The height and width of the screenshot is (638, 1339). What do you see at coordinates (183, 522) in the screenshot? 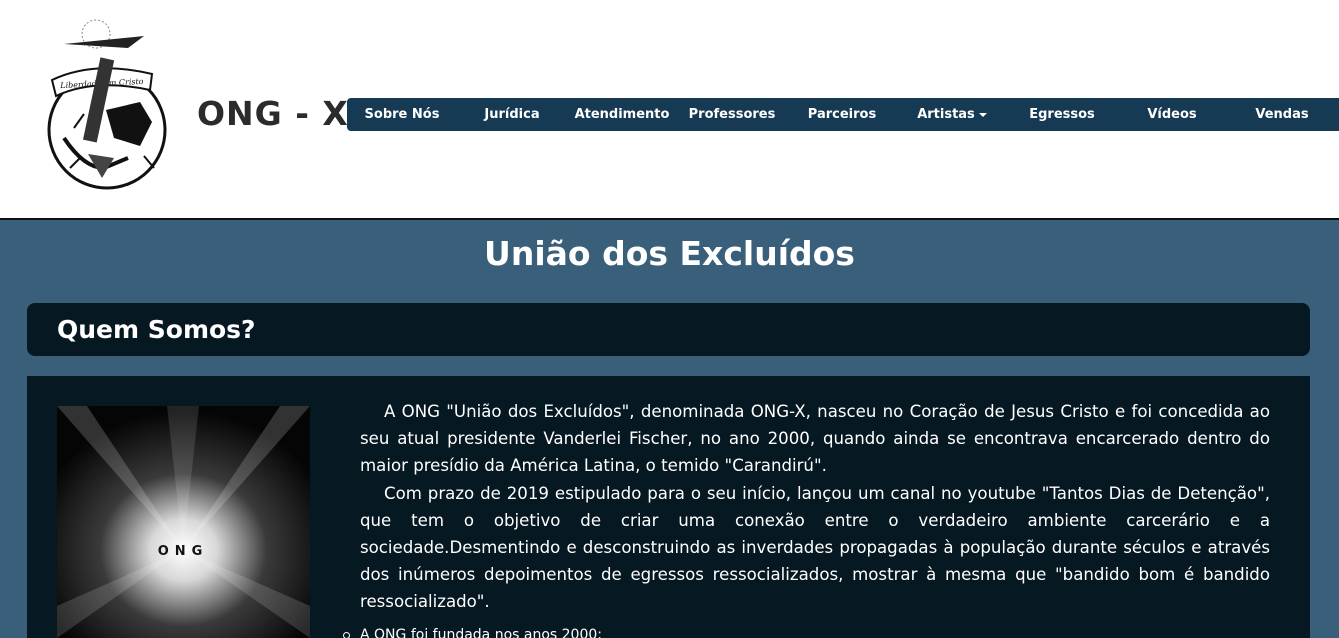
I see `ong-light-burst-image: ONG` at bounding box center [183, 522].